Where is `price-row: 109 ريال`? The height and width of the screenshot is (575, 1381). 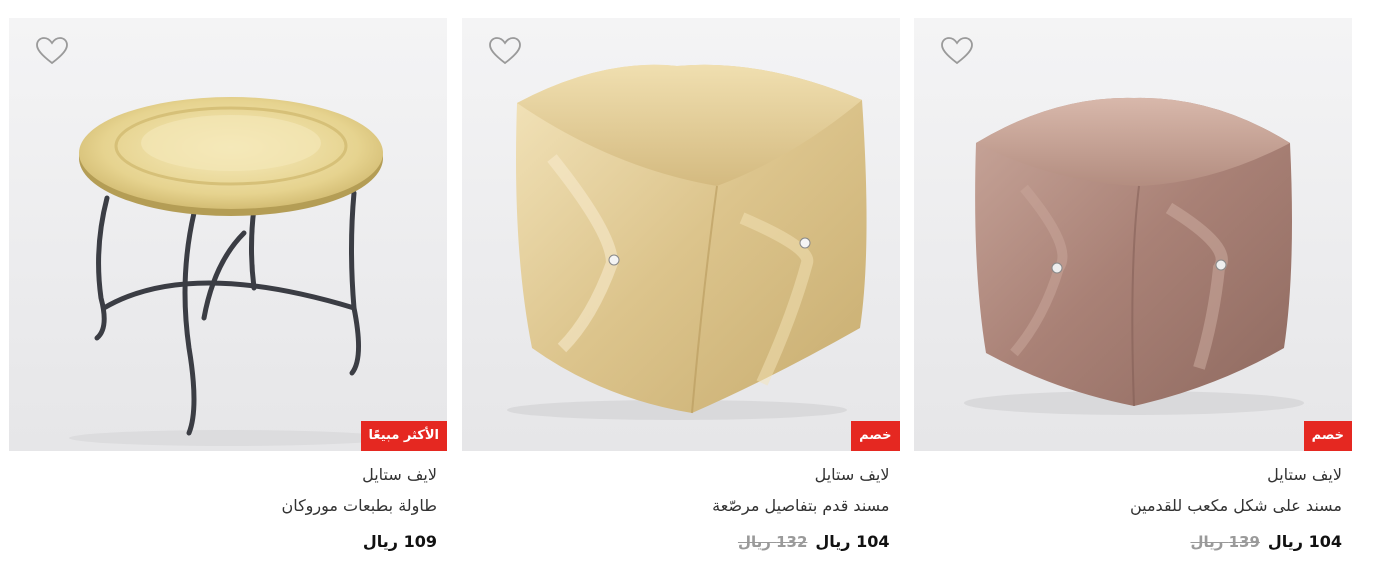 price-row: 109 ريال is located at coordinates (223, 542).